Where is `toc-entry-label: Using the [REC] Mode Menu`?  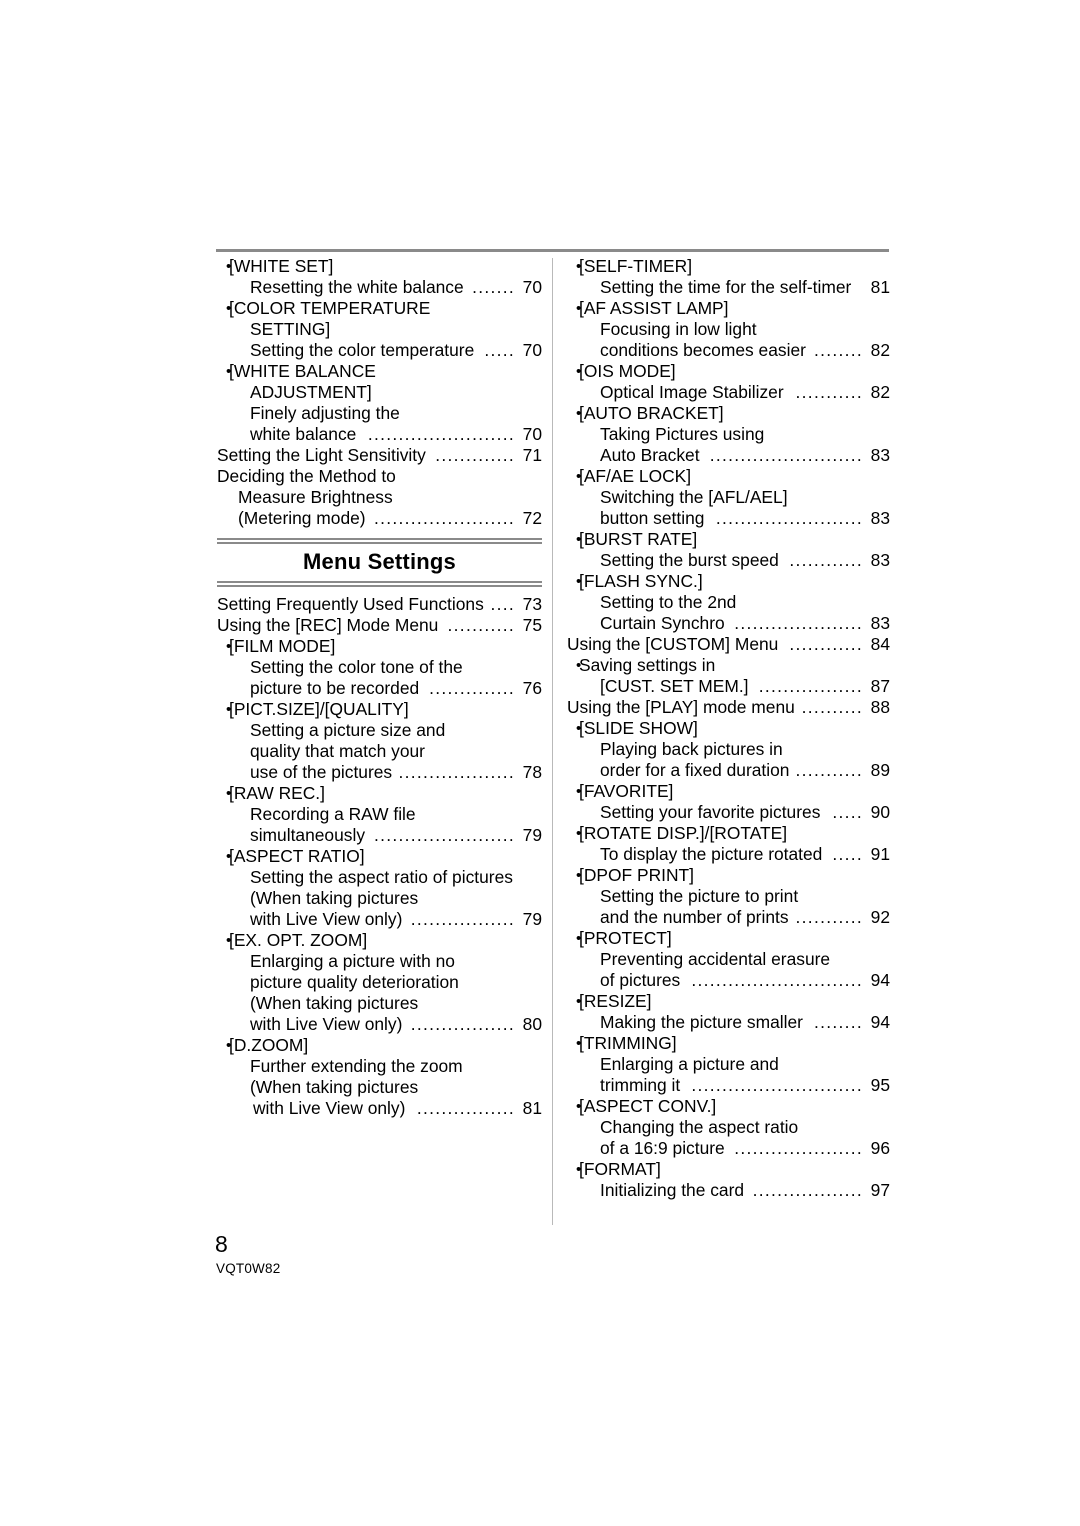 toc-entry-label: Using the [REC] Mode Menu is located at coordinates (328, 625).